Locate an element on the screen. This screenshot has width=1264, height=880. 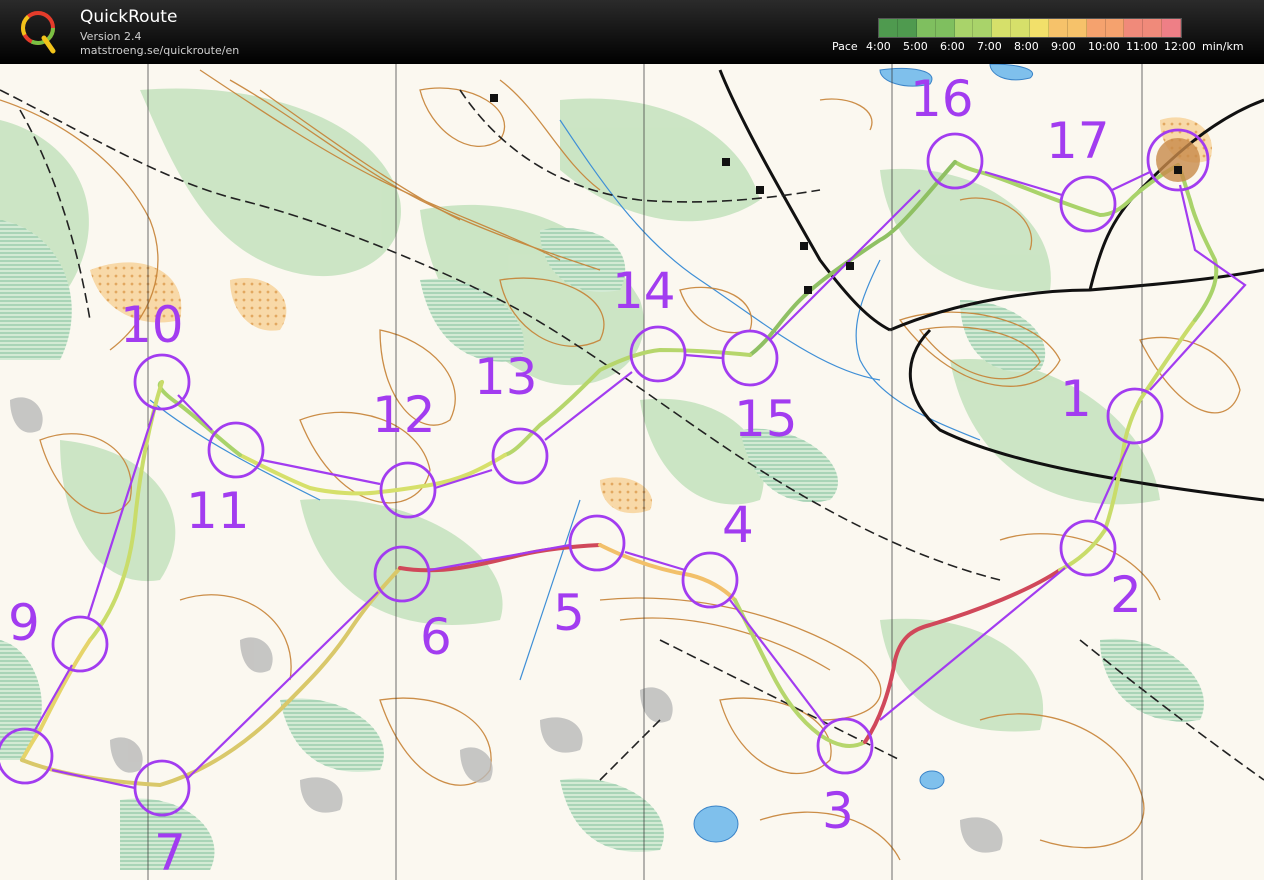
control-number: 16 is located at coordinates (942, 99).